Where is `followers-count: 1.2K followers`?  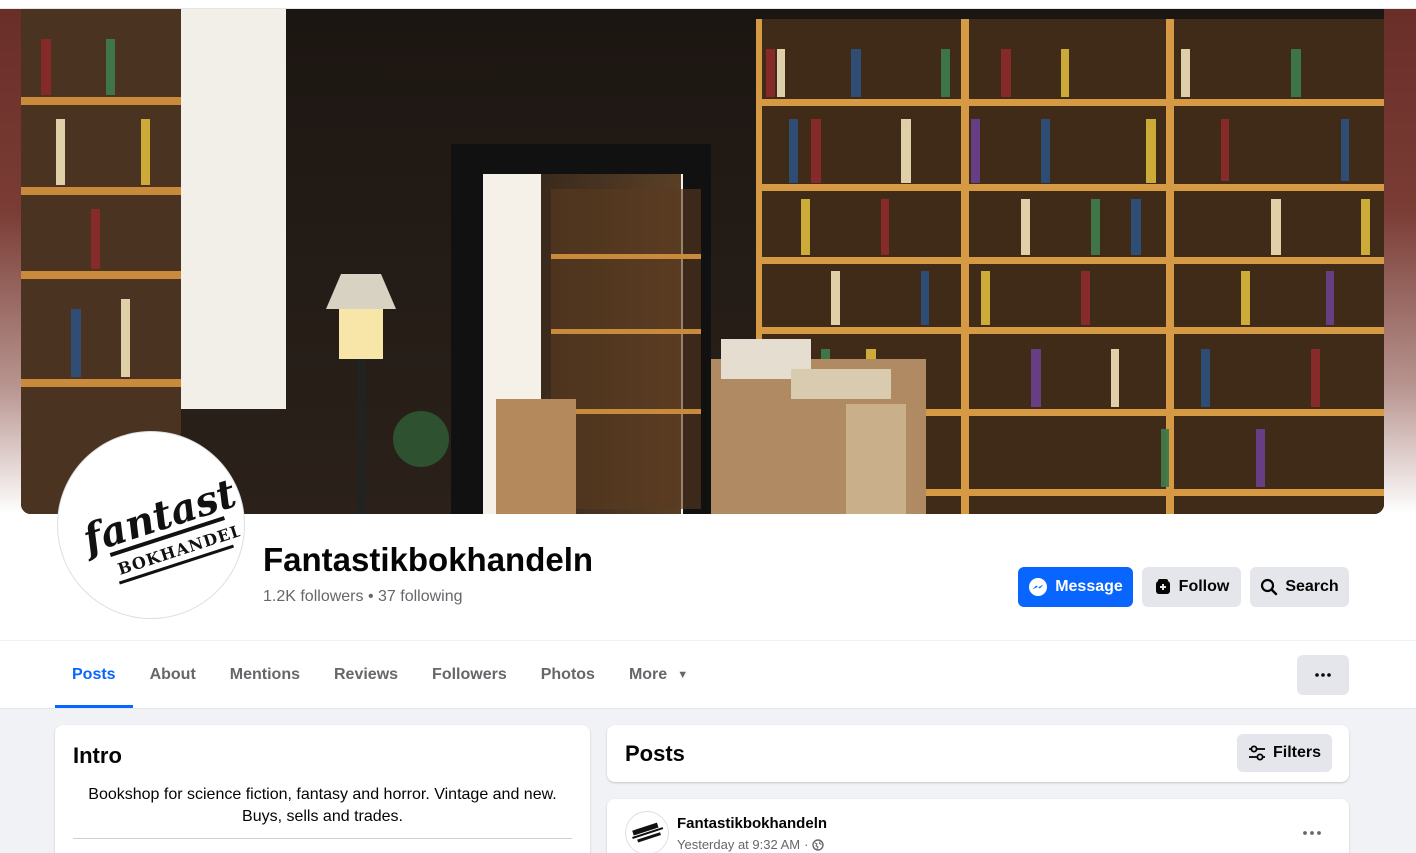 followers-count: 1.2K followers is located at coordinates (313, 596).